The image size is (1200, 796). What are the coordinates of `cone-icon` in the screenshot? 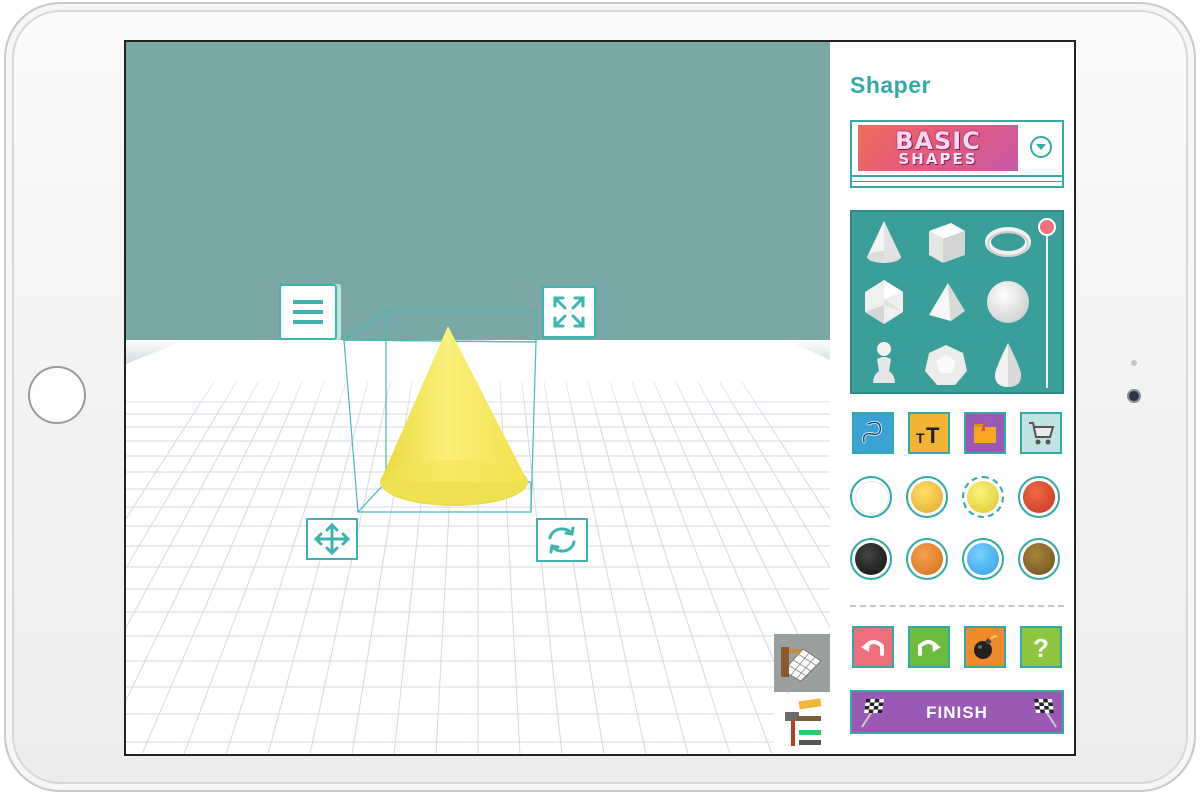 It's located at (884, 242).